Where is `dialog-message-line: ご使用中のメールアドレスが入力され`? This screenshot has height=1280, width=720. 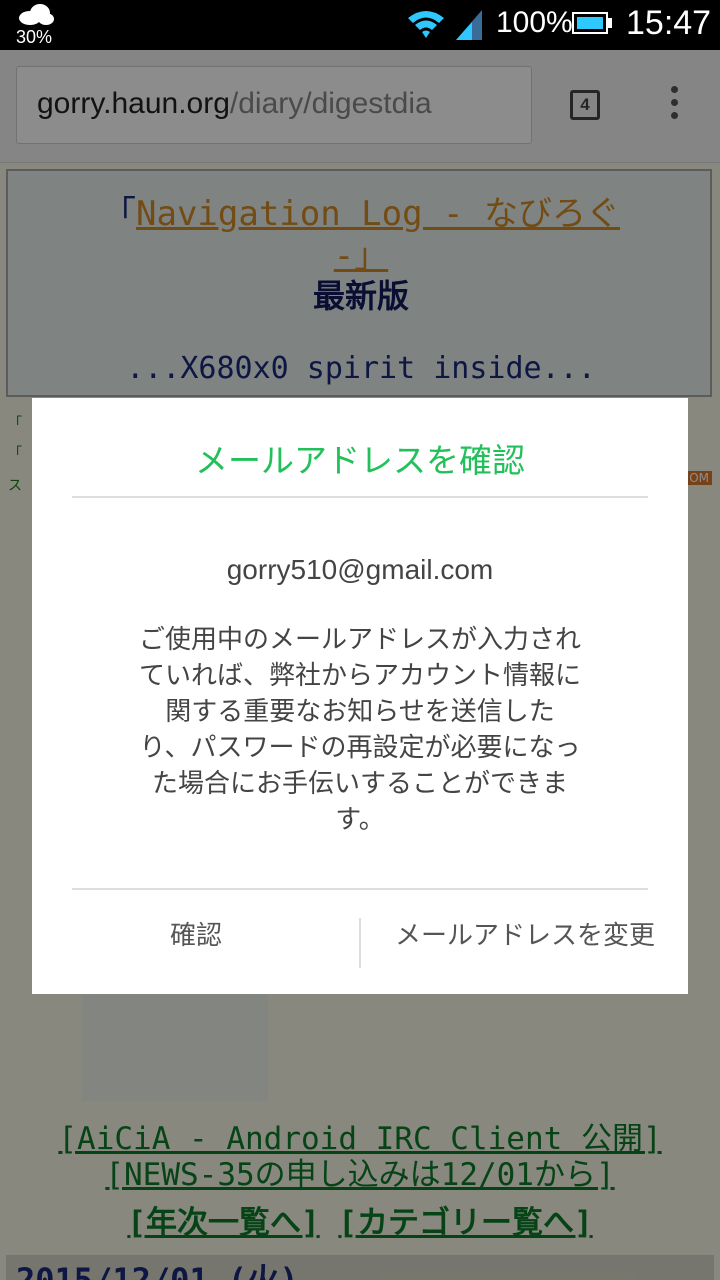
dialog-message-line: ご使用中のメールアドレスが入力され is located at coordinates (359, 640).